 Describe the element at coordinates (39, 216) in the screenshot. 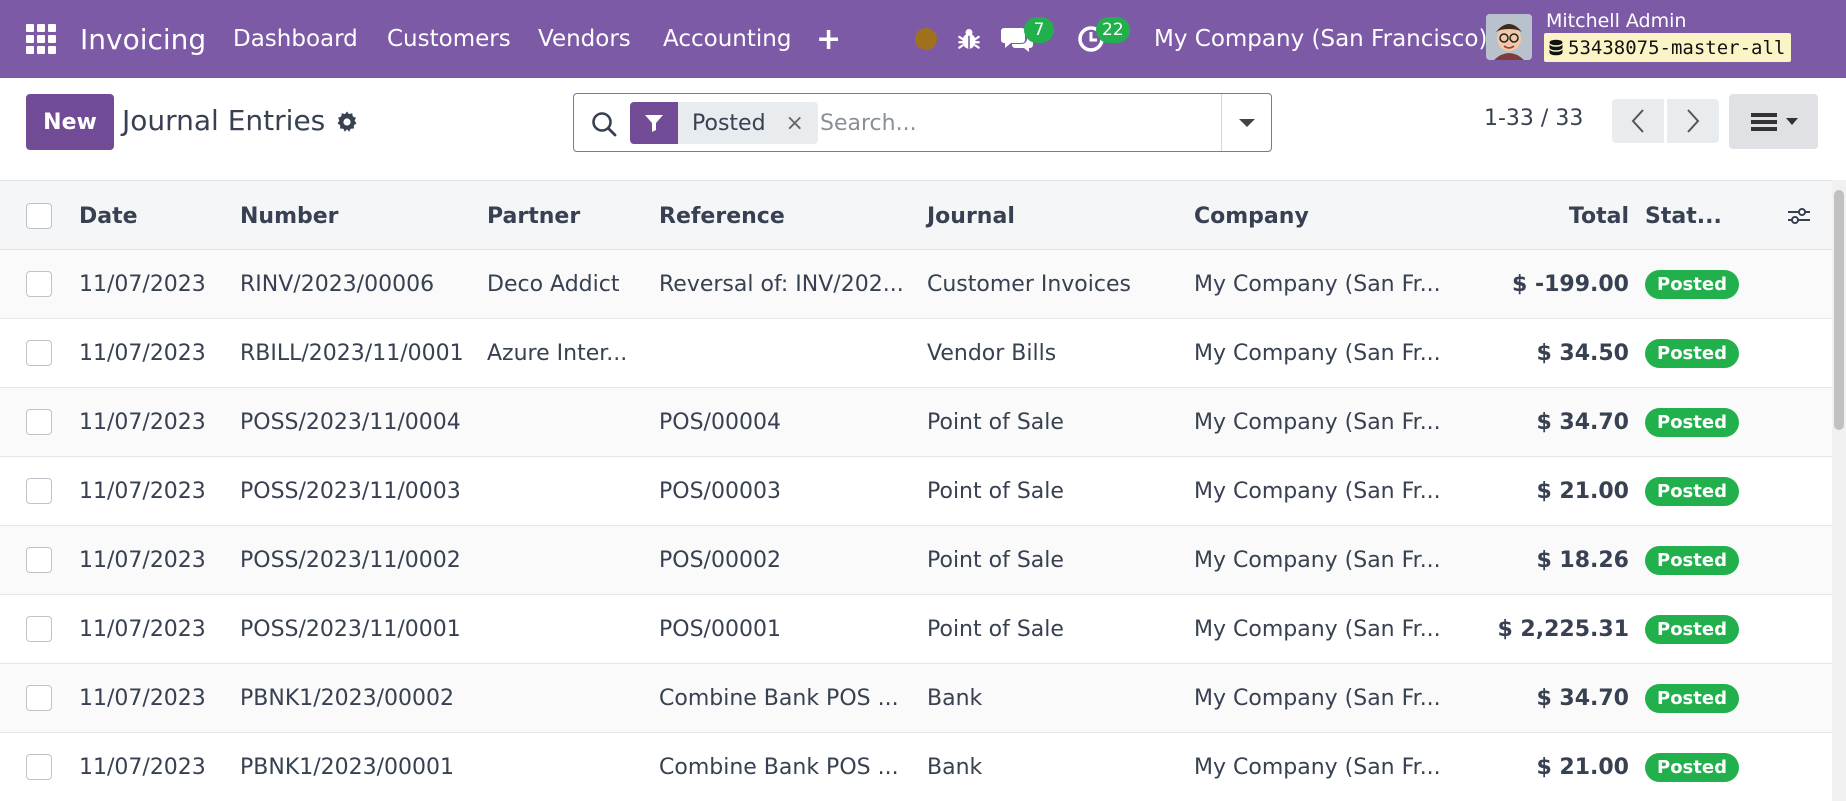

I see `select-all-checkbox` at that location.